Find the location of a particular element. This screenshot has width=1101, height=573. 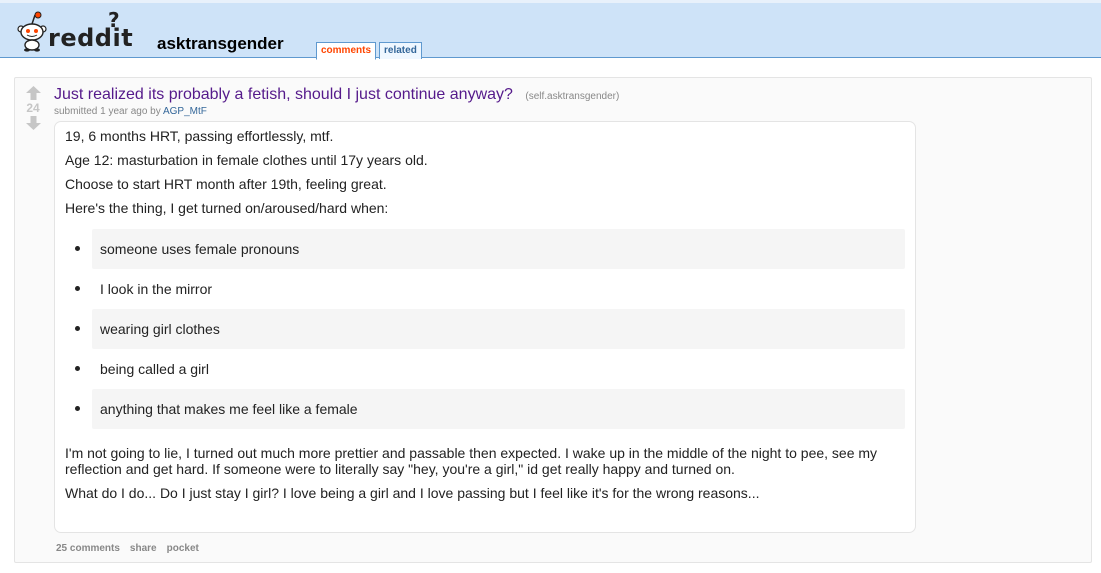

downvote-arrow-icon is located at coordinates (33, 123).